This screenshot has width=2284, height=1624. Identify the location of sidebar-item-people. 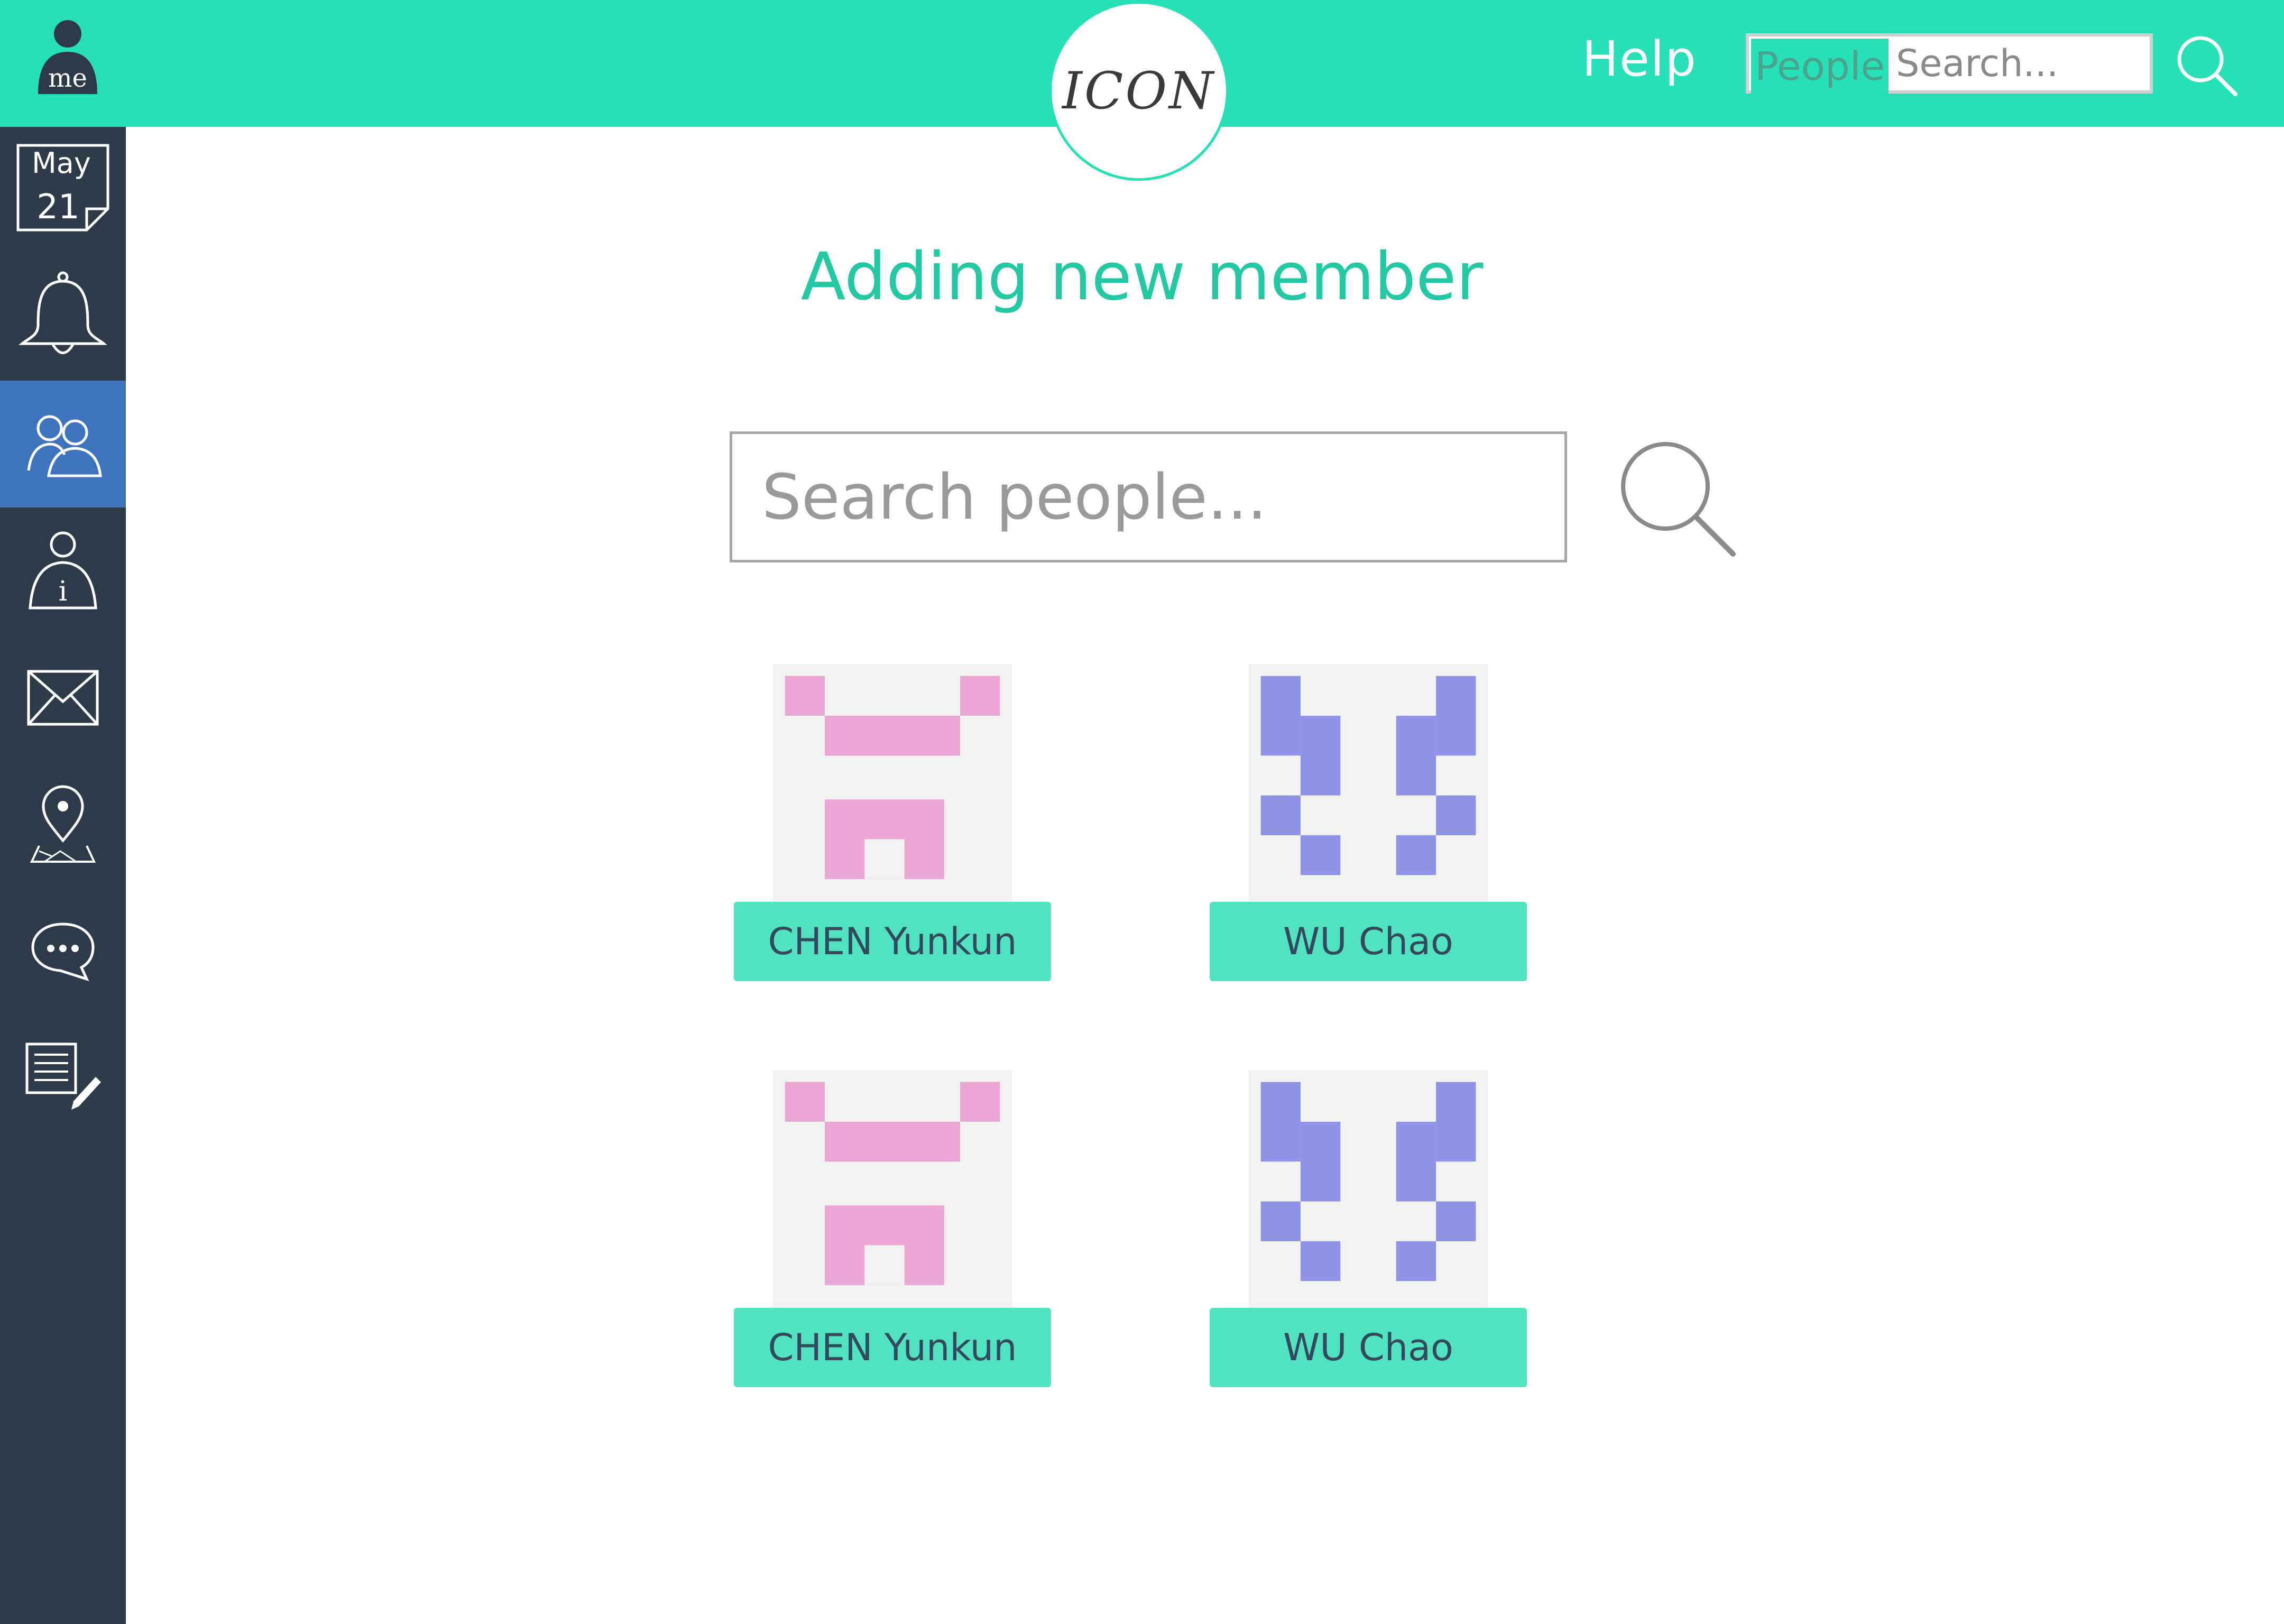
(63, 444).